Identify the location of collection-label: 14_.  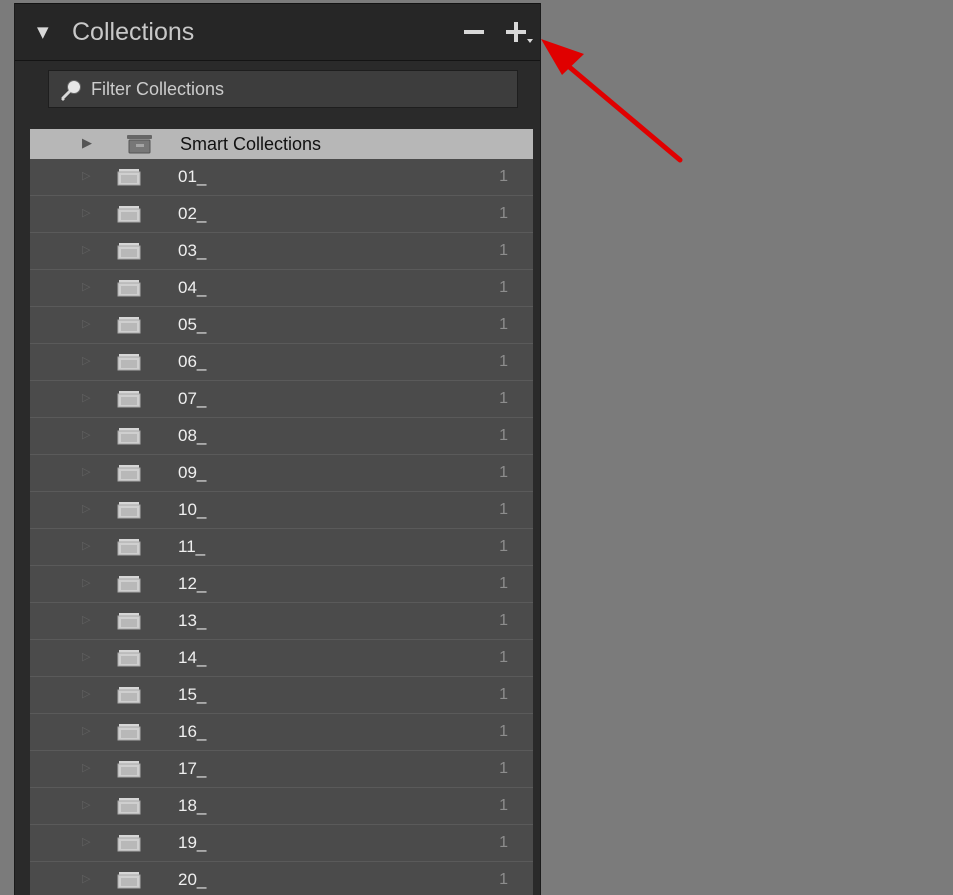
(192, 657).